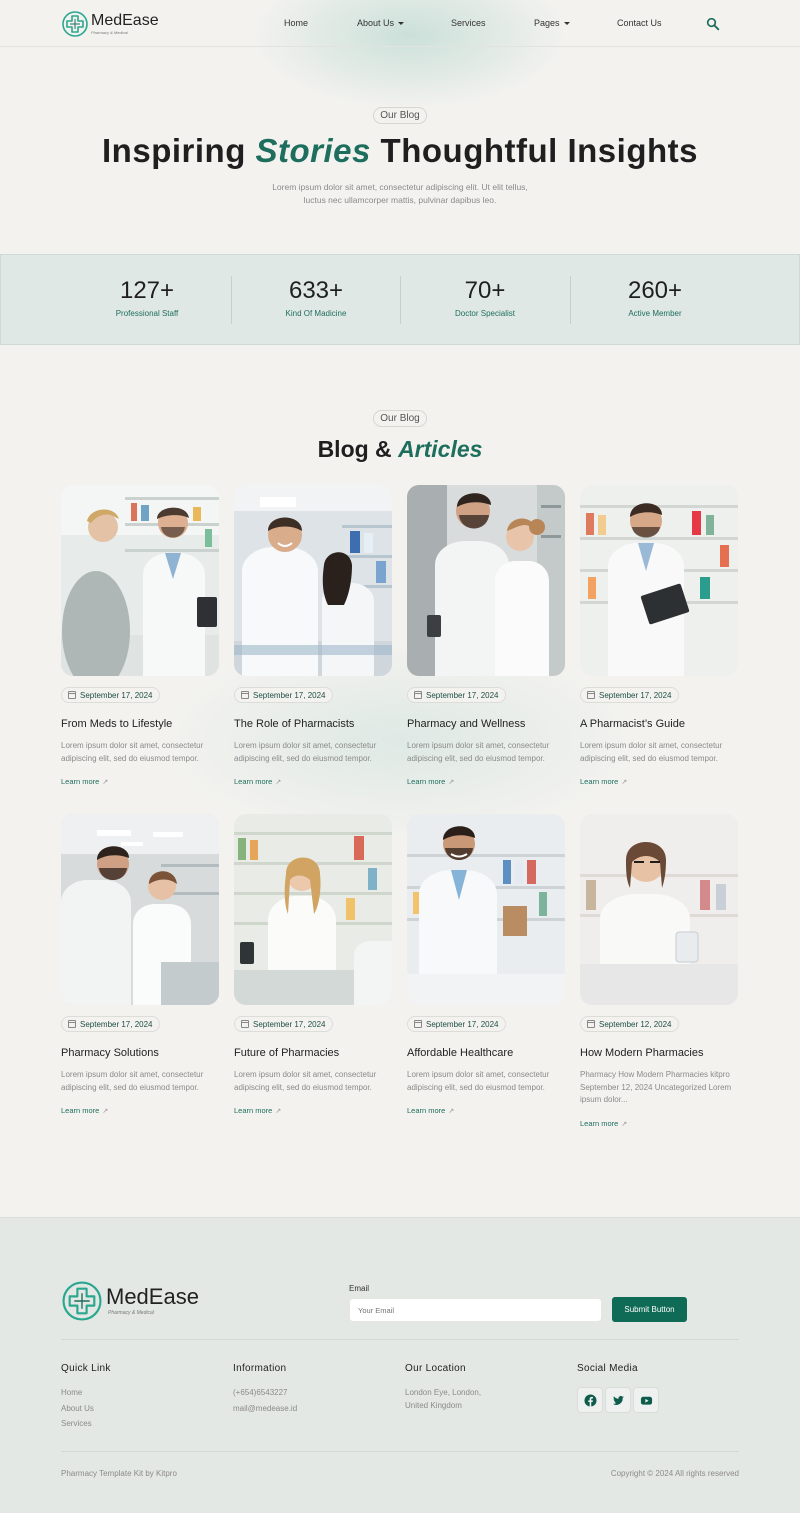  What do you see at coordinates (607, 1368) in the screenshot?
I see `social-media-heading: Social Media` at bounding box center [607, 1368].